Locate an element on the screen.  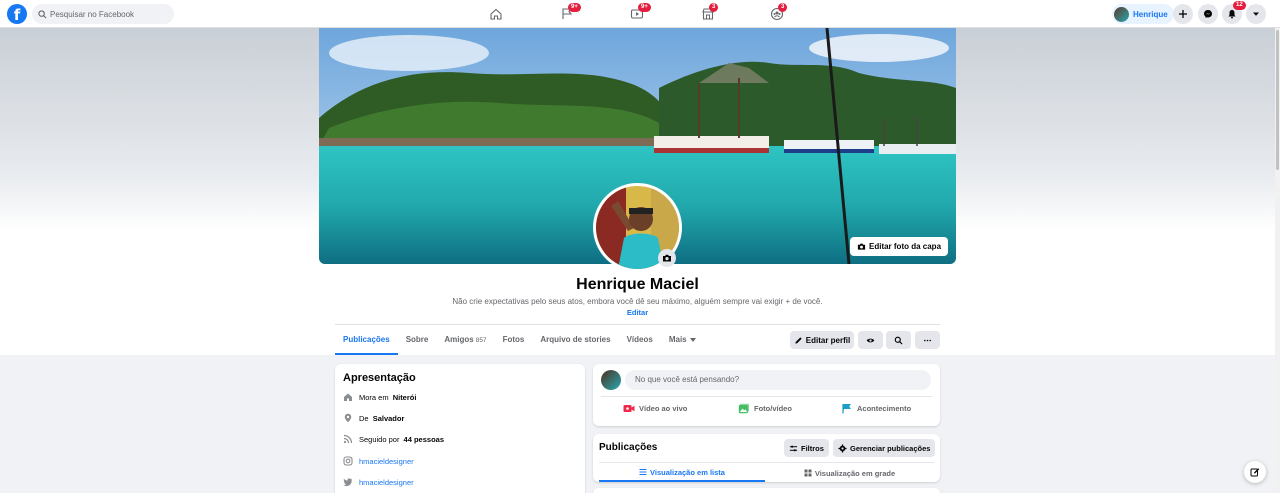
live-video-label: Vídeo ao vivo is located at coordinates (663, 408).